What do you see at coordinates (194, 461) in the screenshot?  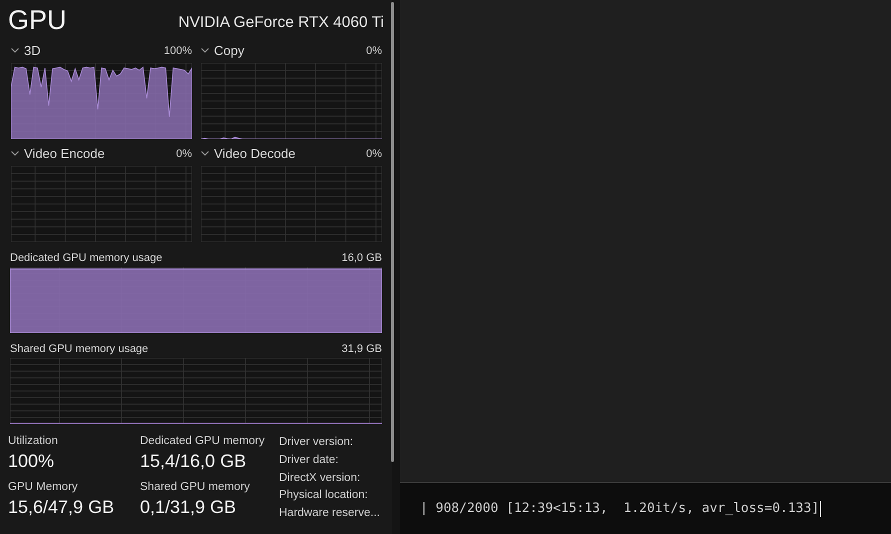 I see `stat-value: 15,4/16,0 GB` at bounding box center [194, 461].